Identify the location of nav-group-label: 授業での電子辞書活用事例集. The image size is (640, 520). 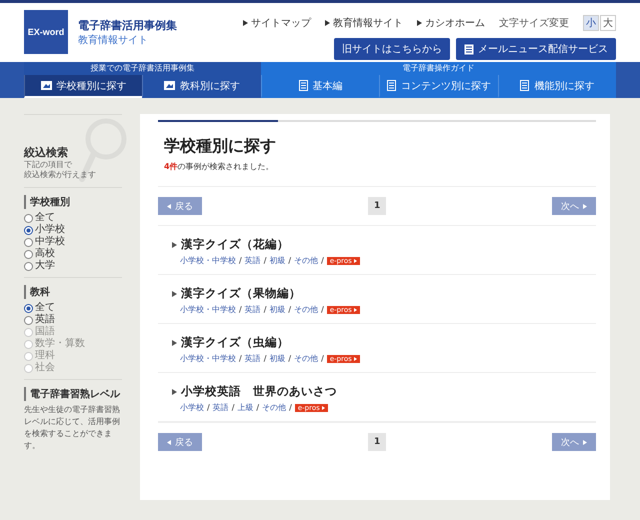
(142, 68).